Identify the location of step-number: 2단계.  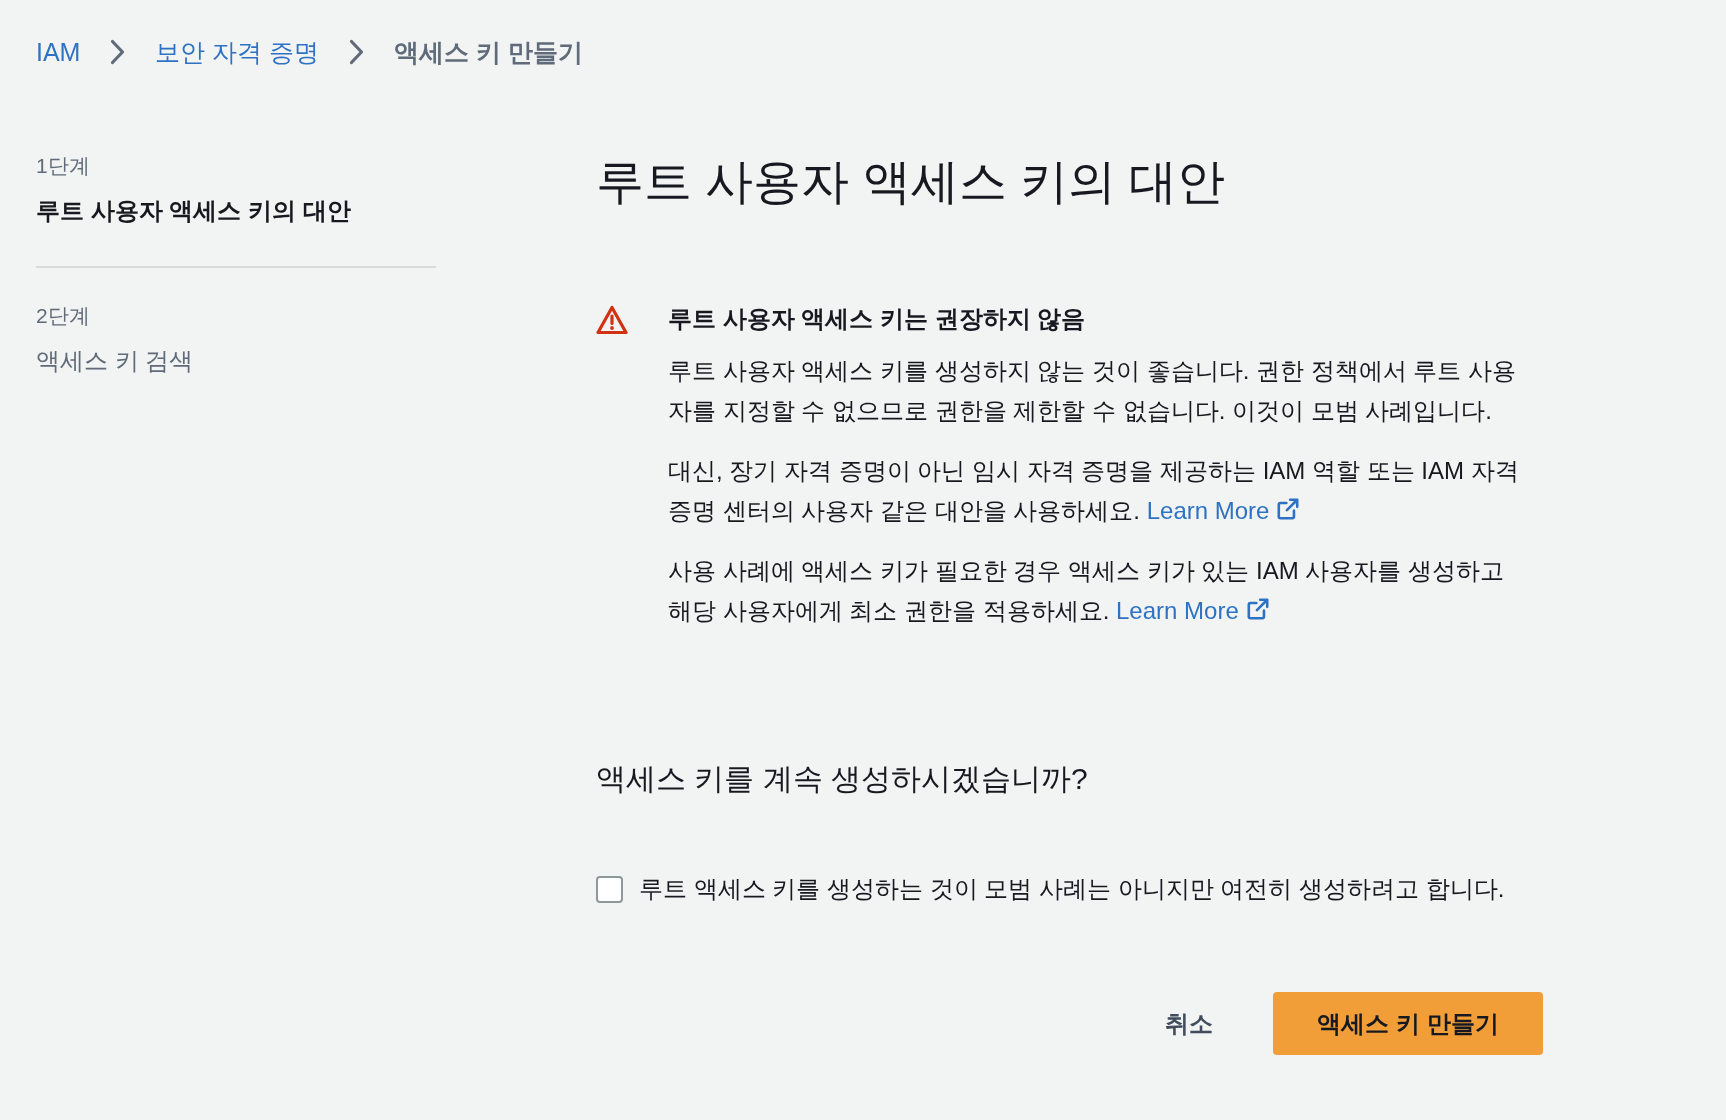
(63, 316).